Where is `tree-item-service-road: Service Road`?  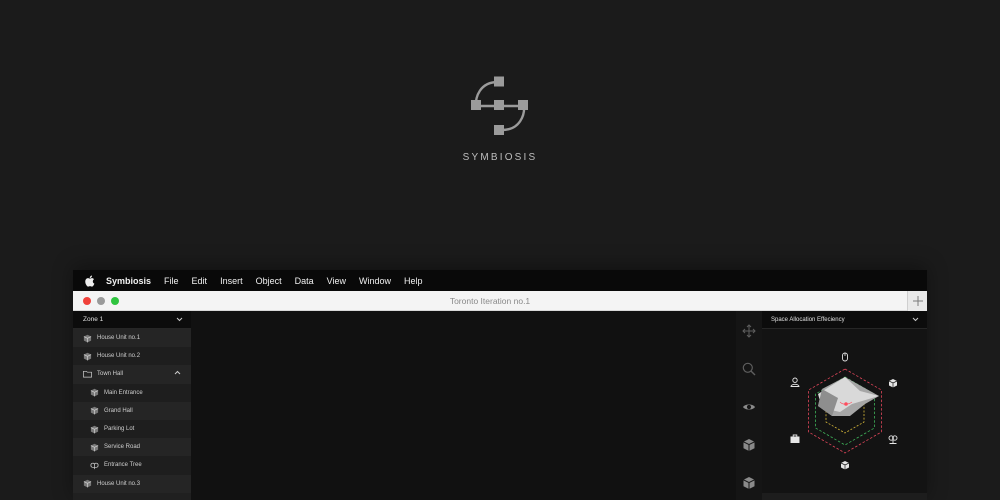
tree-item-service-road: Service Road is located at coordinates (132, 447).